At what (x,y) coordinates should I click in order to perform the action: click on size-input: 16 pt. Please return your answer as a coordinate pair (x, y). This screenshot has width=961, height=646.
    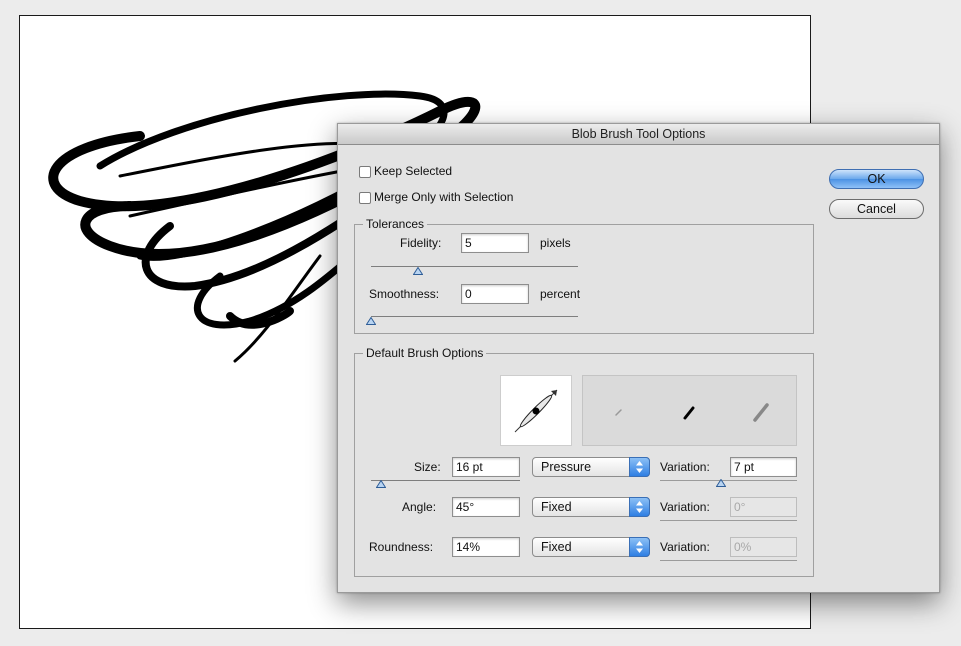
    Looking at the image, I should click on (486, 467).